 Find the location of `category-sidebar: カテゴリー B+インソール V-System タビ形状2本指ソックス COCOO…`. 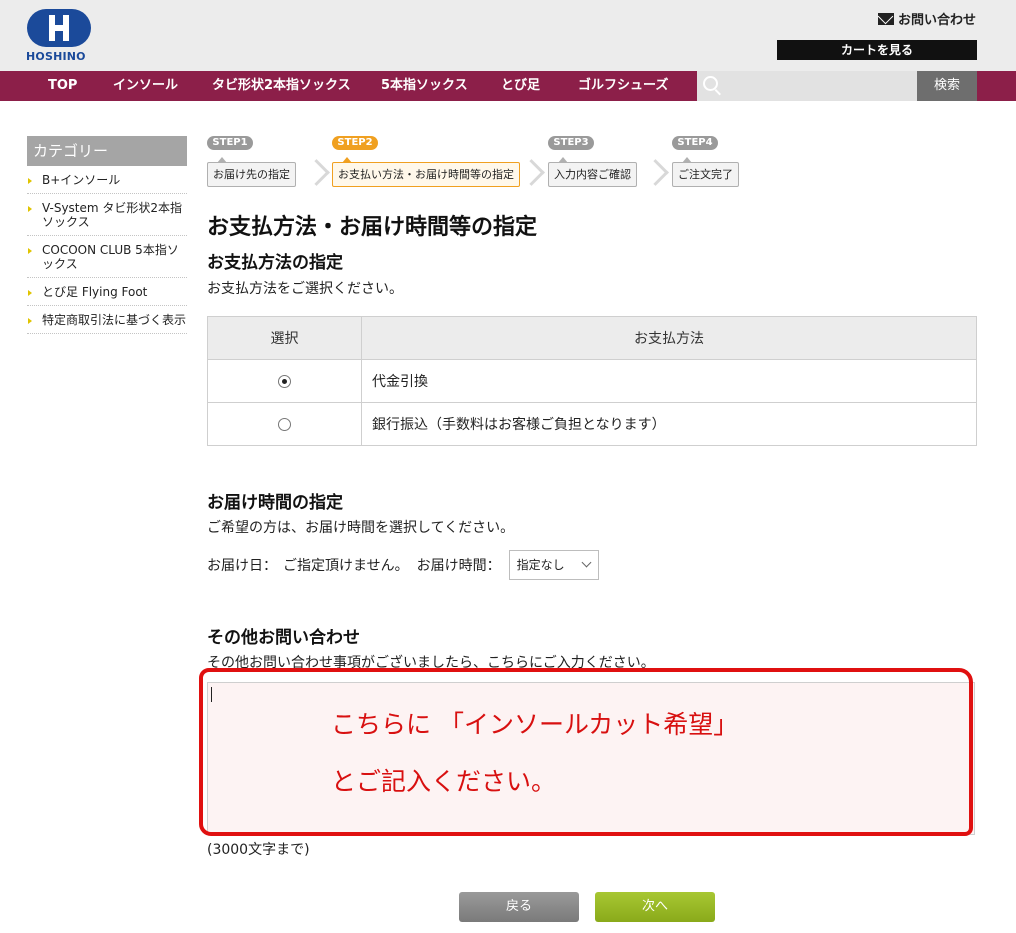

category-sidebar: カテゴリー B+インソール V-System タビ形状2本指ソックス COCOO… is located at coordinates (107, 235).